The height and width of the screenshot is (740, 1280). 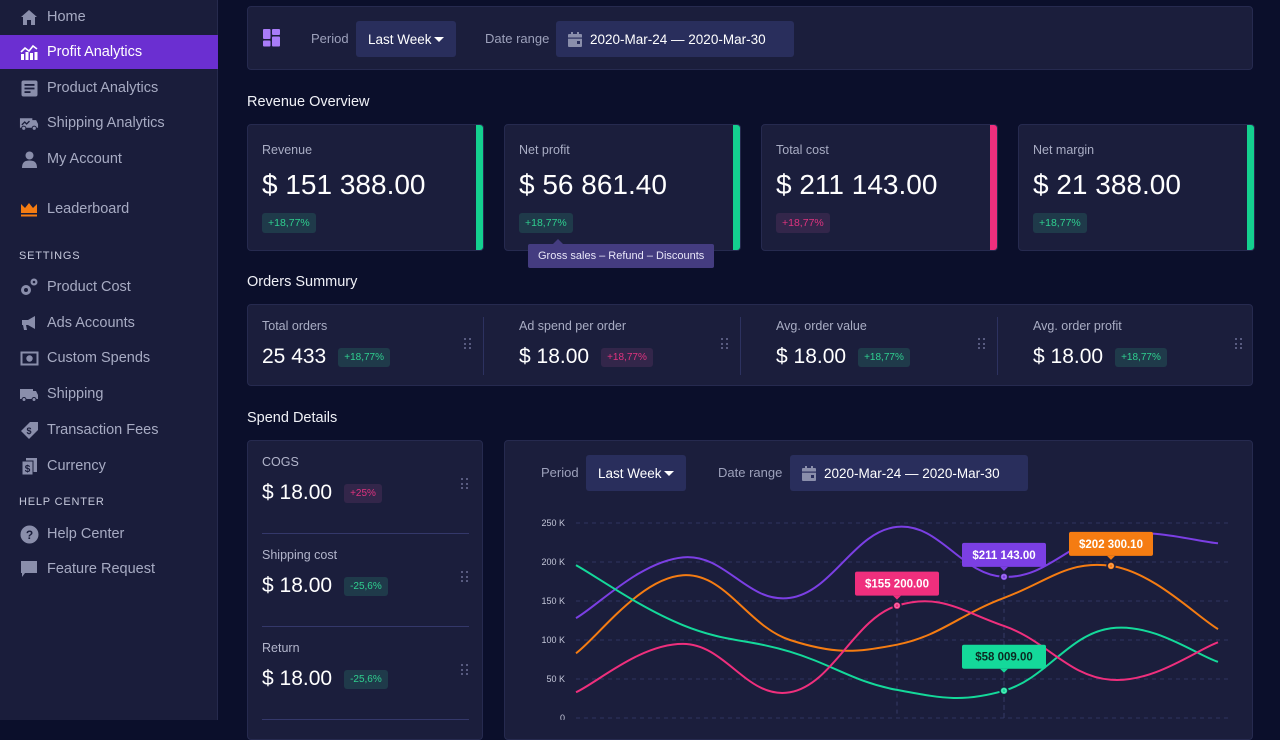 I want to click on y-tick-label: 250 K, so click(x=553, y=523).